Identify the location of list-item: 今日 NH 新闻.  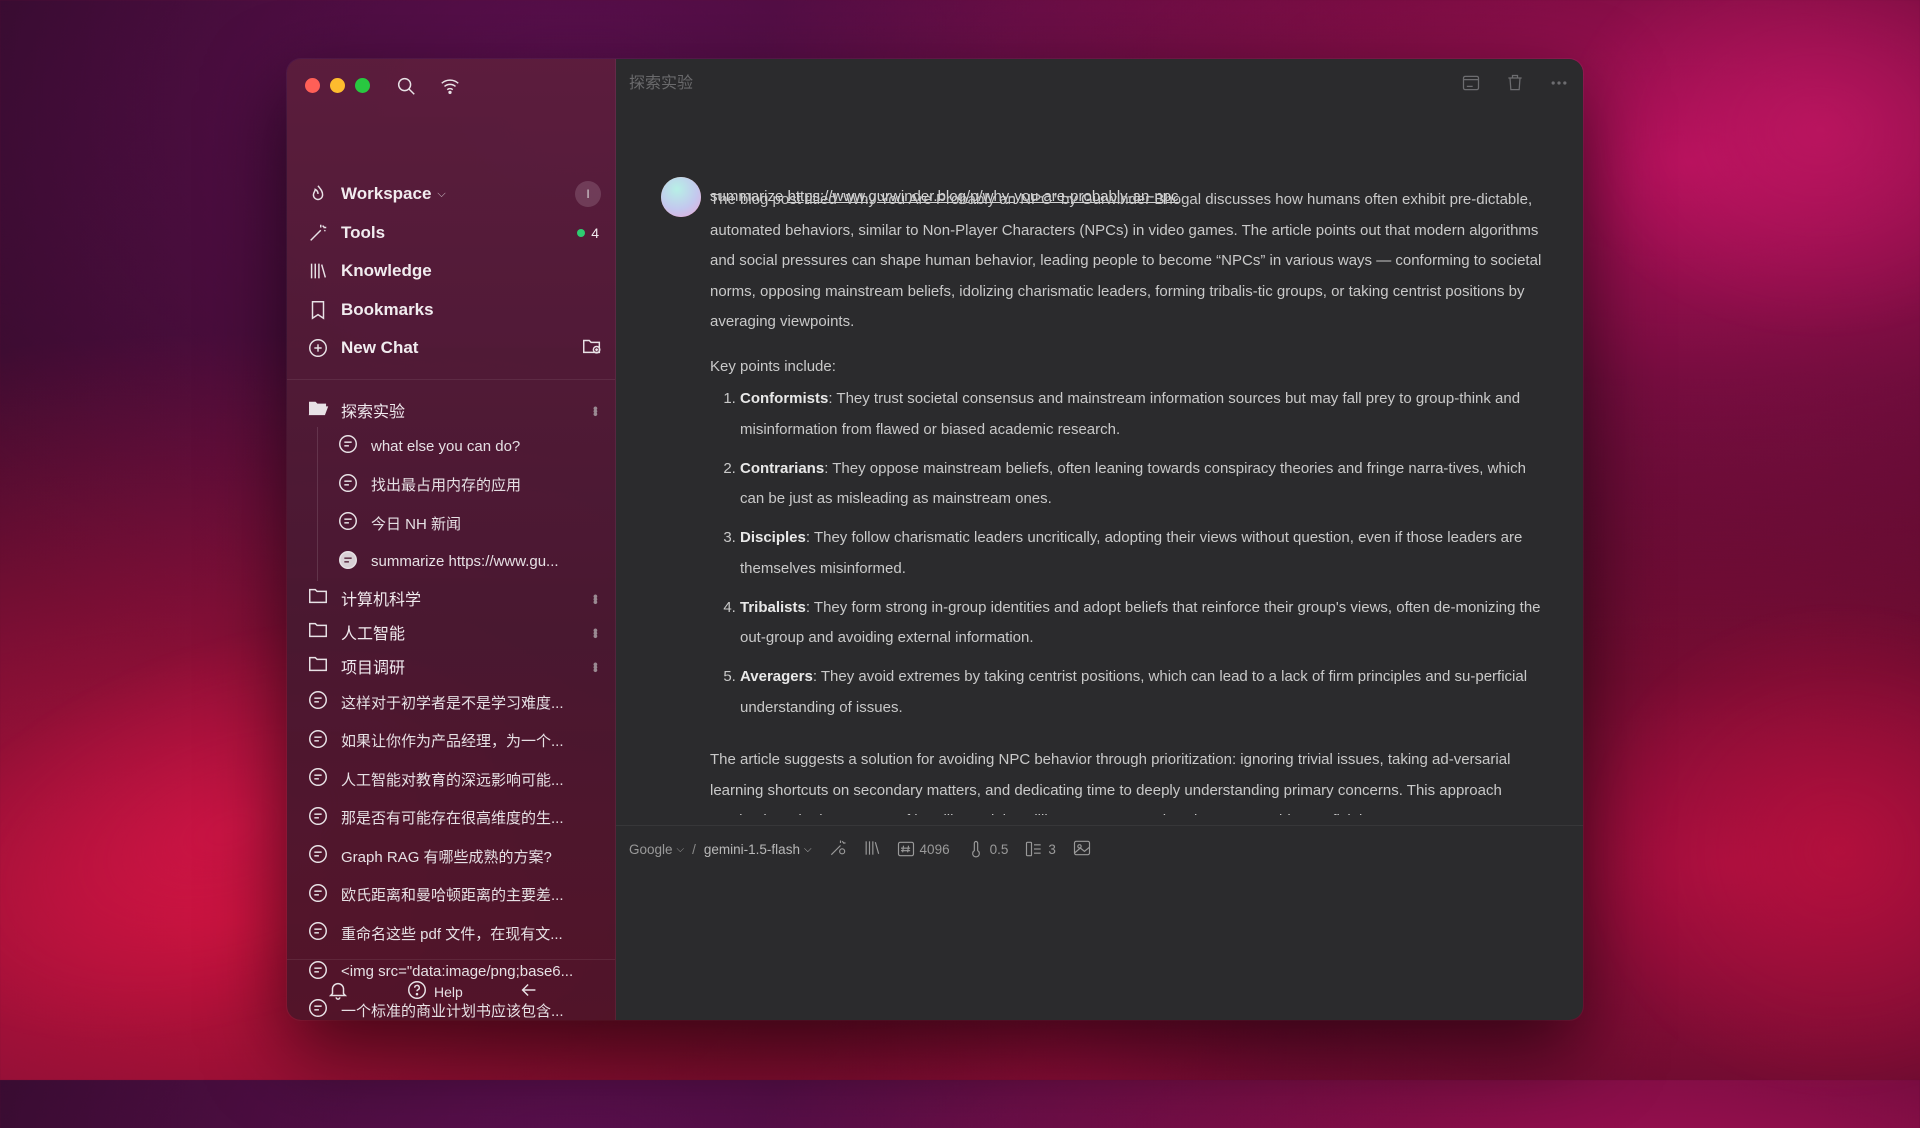
(453, 523).